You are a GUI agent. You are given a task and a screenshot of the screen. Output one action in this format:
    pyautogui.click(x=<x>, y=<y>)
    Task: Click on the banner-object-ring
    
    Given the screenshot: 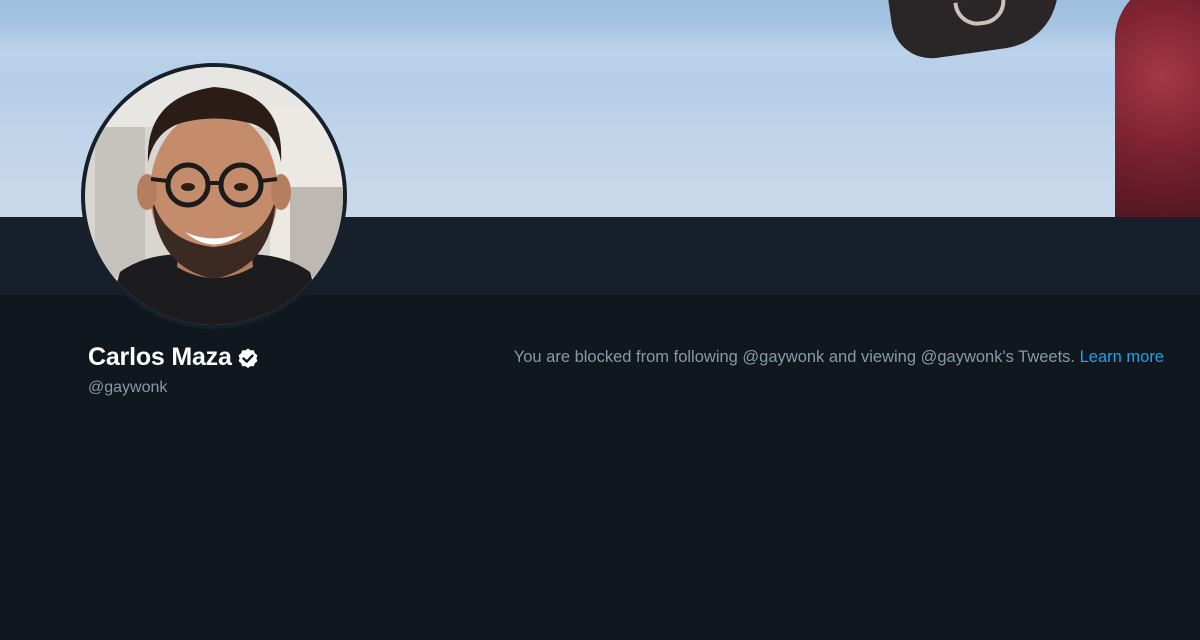 What is the action you would take?
    pyautogui.click(x=981, y=14)
    